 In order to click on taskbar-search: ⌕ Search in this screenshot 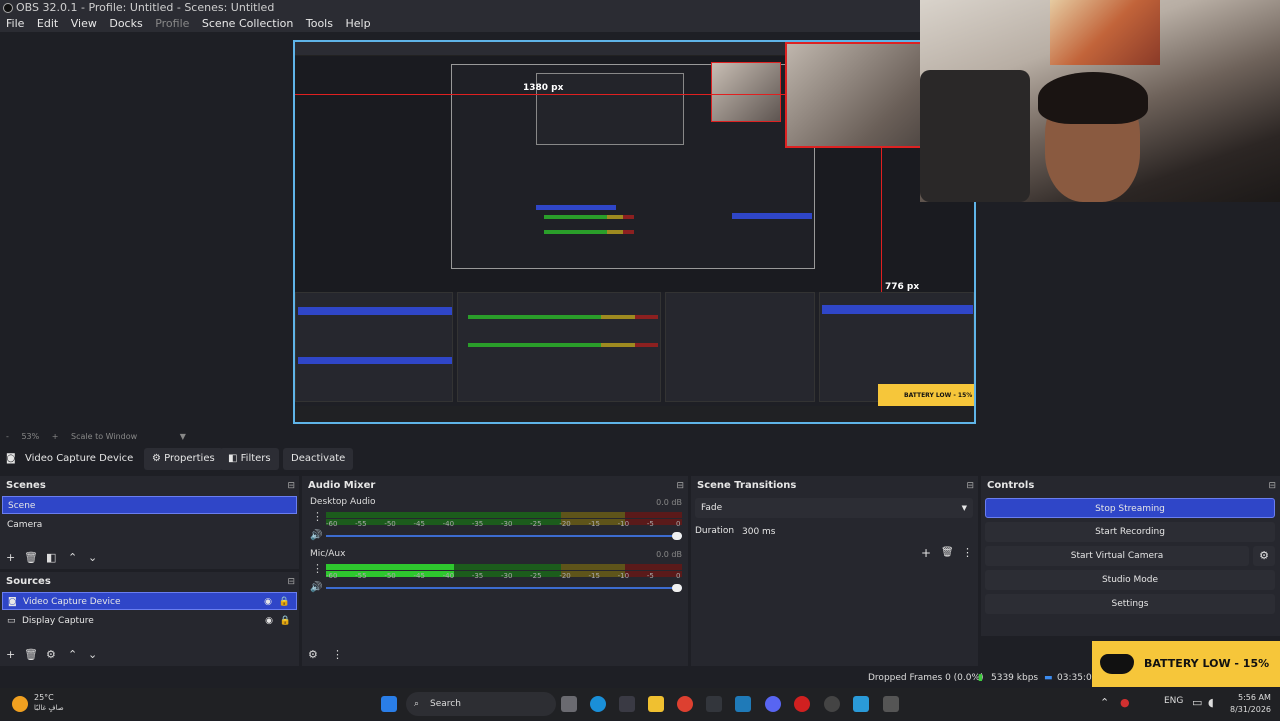, I will do `click(481, 704)`.